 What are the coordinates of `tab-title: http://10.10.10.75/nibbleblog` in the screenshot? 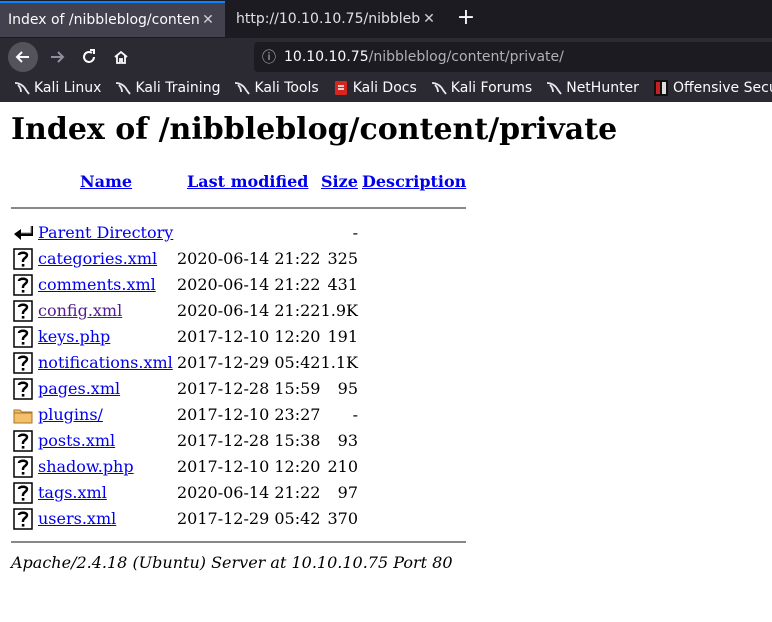 It's located at (328, 19).